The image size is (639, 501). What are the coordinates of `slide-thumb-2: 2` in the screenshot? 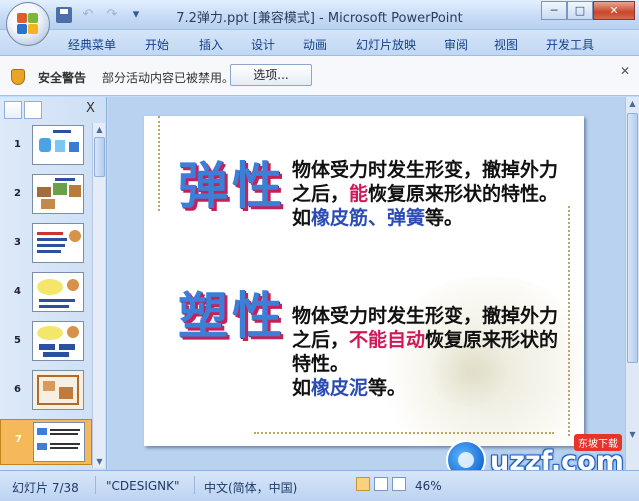 It's located at (46, 197).